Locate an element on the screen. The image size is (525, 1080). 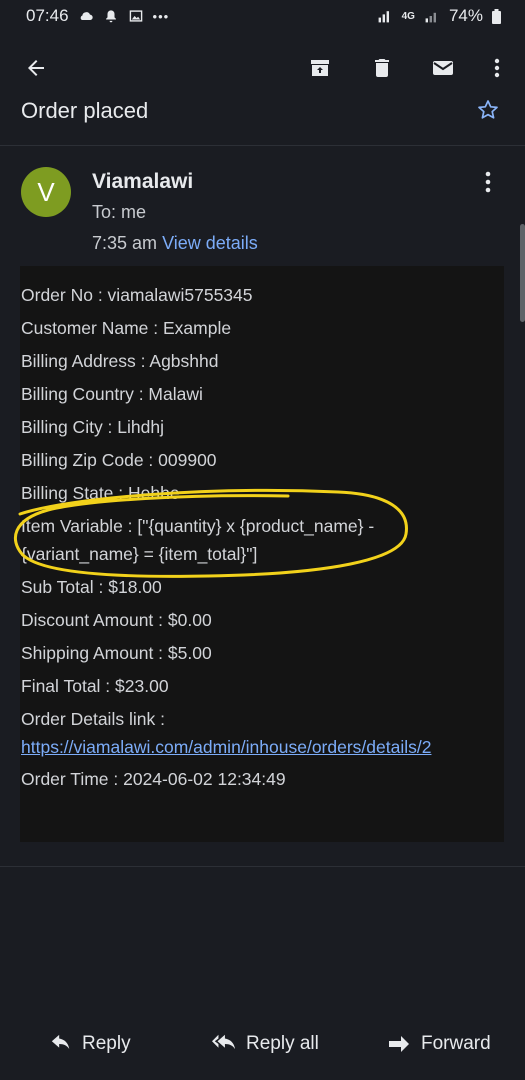
forward-button: Forward is located at coordinates (439, 1044).